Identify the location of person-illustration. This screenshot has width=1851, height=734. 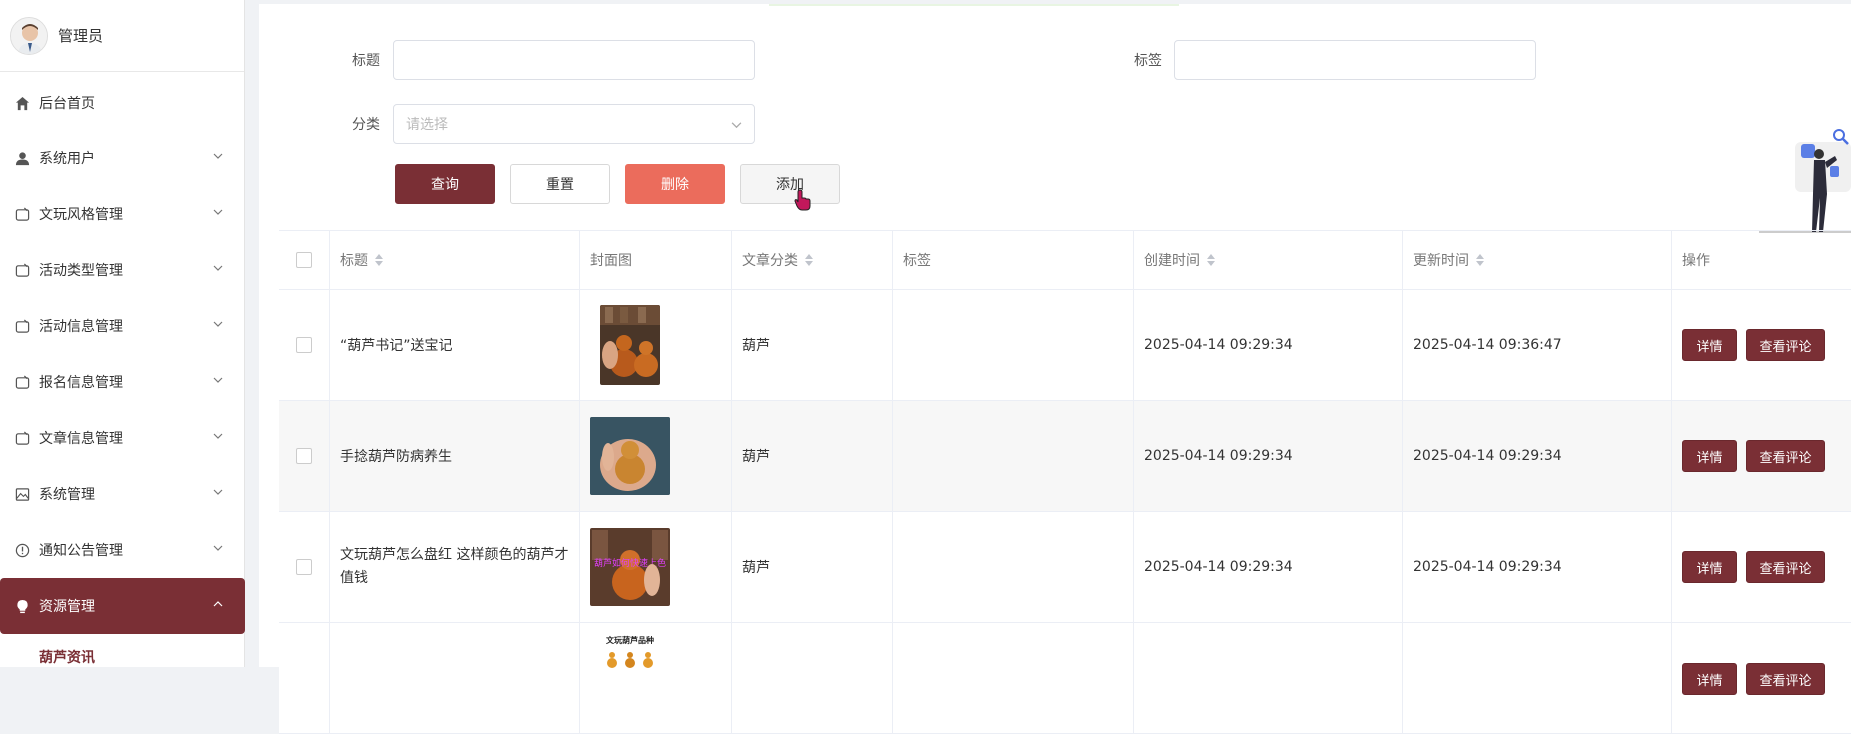
(1805, 181).